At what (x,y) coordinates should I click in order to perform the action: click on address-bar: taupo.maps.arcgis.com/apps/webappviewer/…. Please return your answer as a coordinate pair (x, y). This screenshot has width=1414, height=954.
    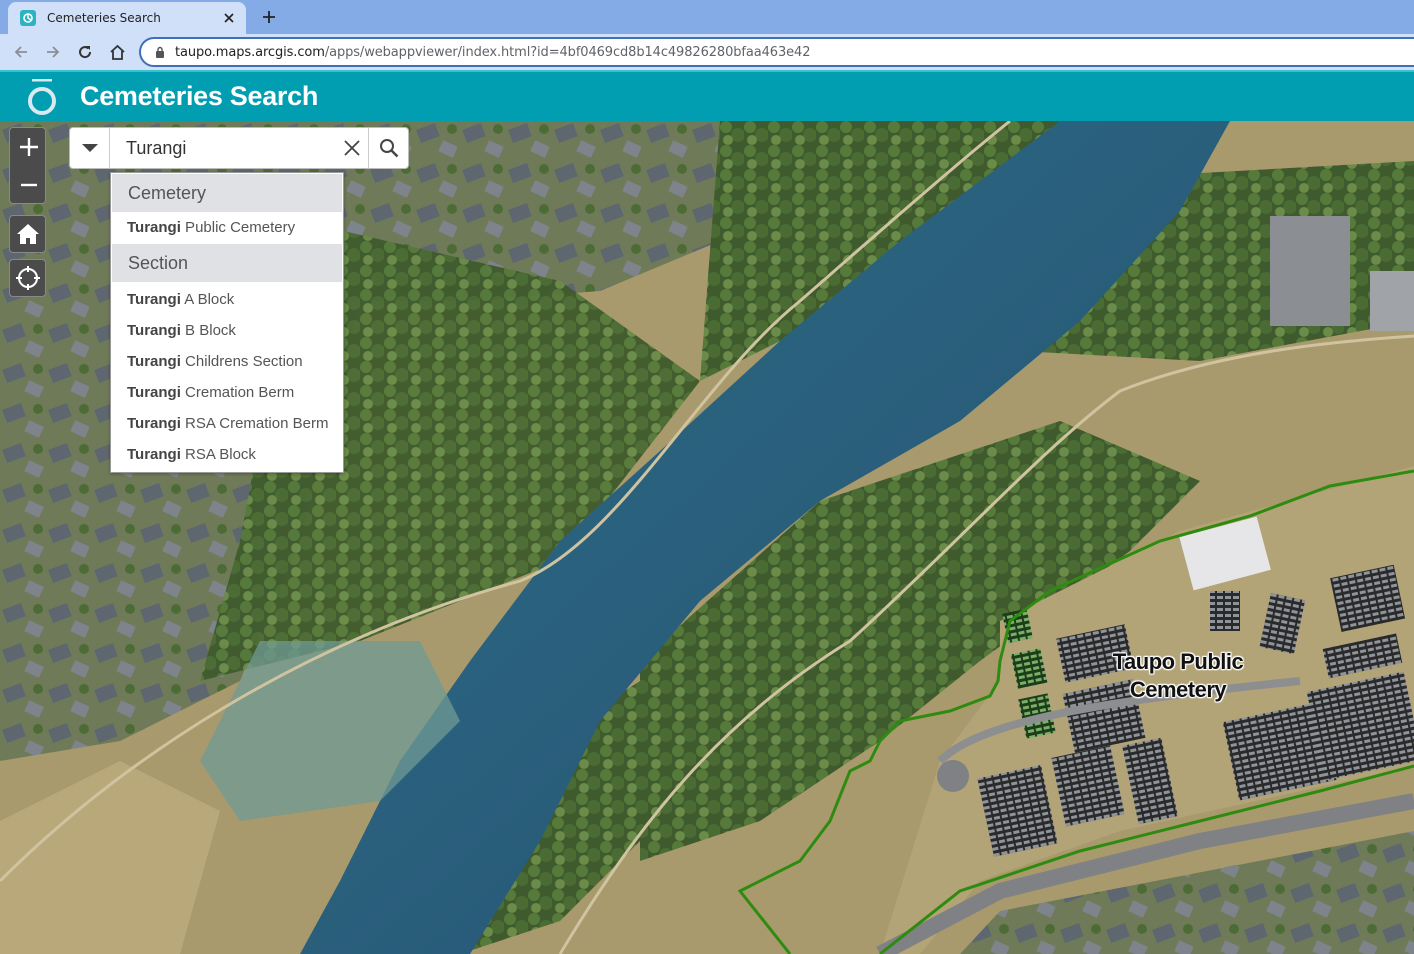
    Looking at the image, I should click on (776, 52).